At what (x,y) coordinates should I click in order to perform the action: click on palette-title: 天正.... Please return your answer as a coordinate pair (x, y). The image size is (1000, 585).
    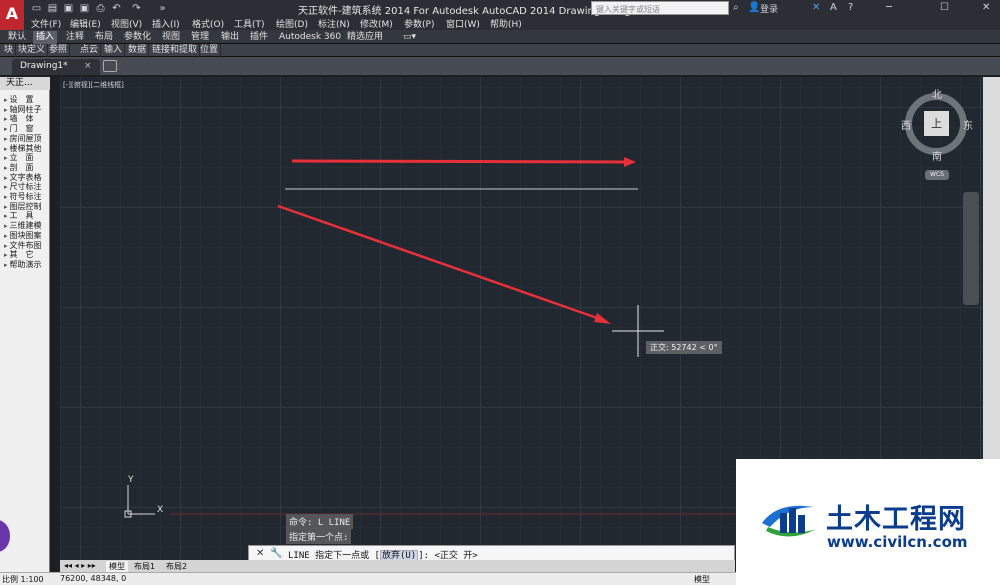
    Looking at the image, I should click on (25, 83).